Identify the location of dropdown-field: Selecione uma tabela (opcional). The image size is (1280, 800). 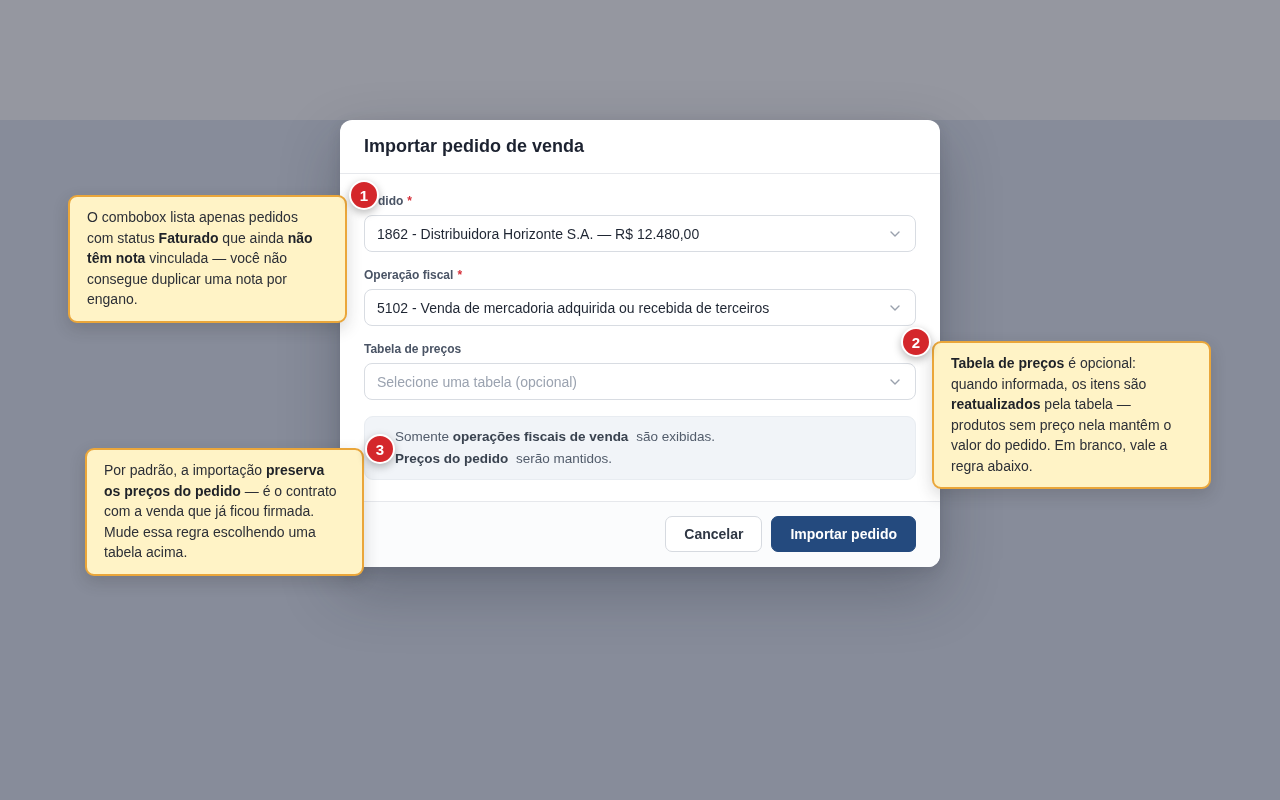
(640, 381).